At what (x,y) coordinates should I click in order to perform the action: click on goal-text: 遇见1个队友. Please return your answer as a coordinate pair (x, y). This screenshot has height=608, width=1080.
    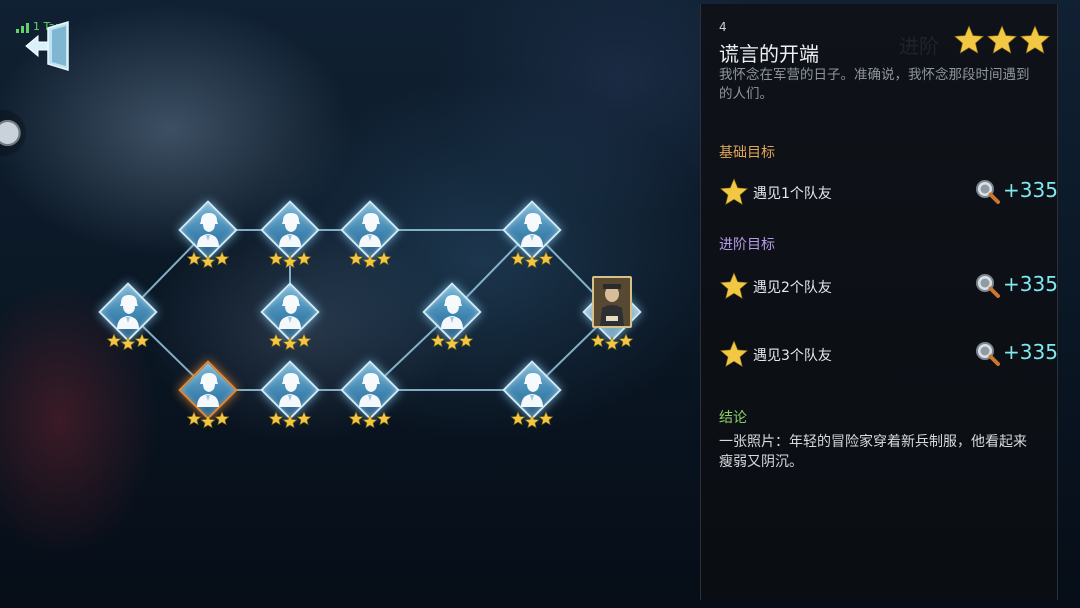
    Looking at the image, I should click on (792, 194).